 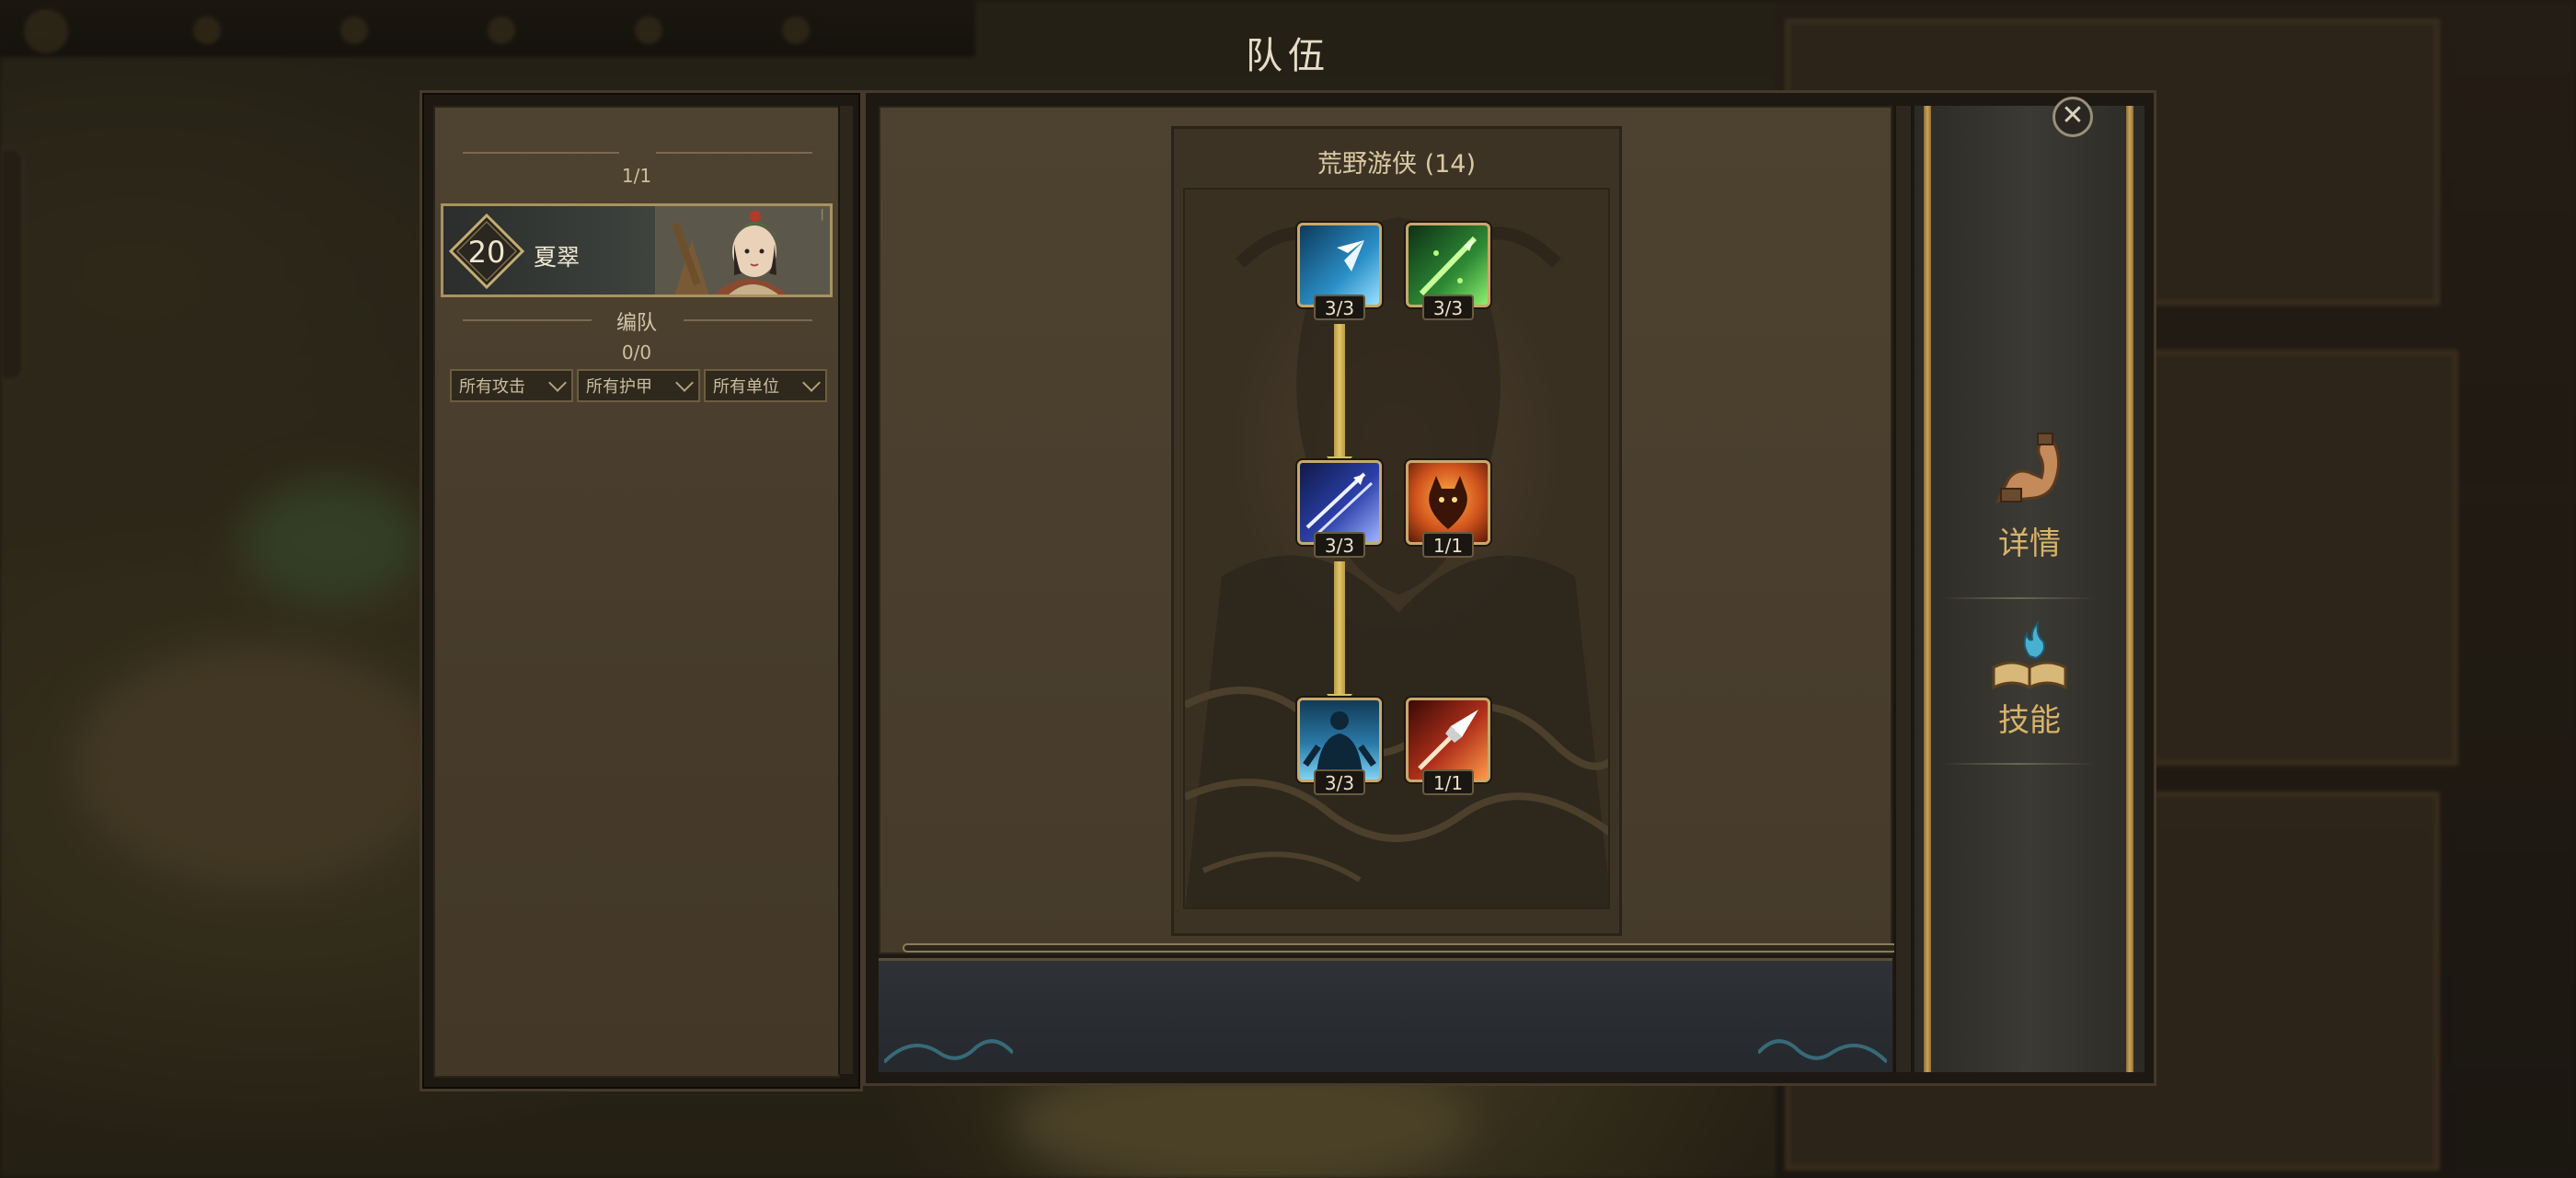 What do you see at coordinates (636, 176) in the screenshot?
I see `hero-count: 1/1` at bounding box center [636, 176].